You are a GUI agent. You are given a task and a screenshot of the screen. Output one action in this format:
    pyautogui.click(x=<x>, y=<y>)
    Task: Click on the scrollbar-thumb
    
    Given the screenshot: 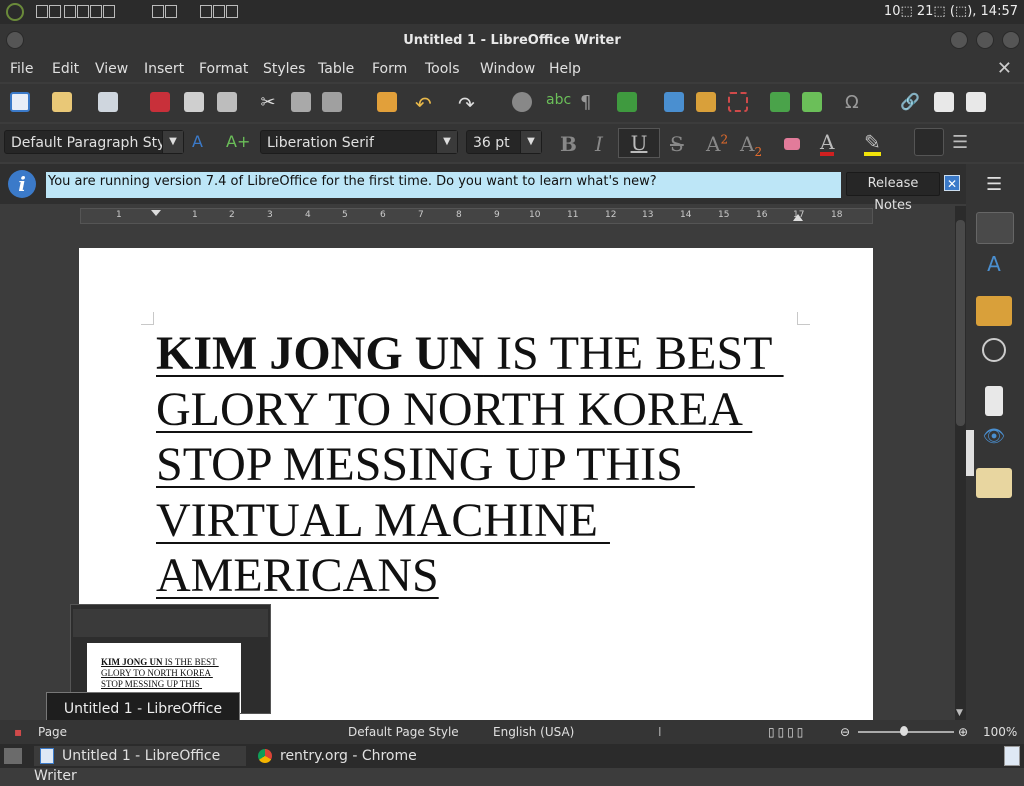 What is the action you would take?
    pyautogui.click(x=960, y=323)
    